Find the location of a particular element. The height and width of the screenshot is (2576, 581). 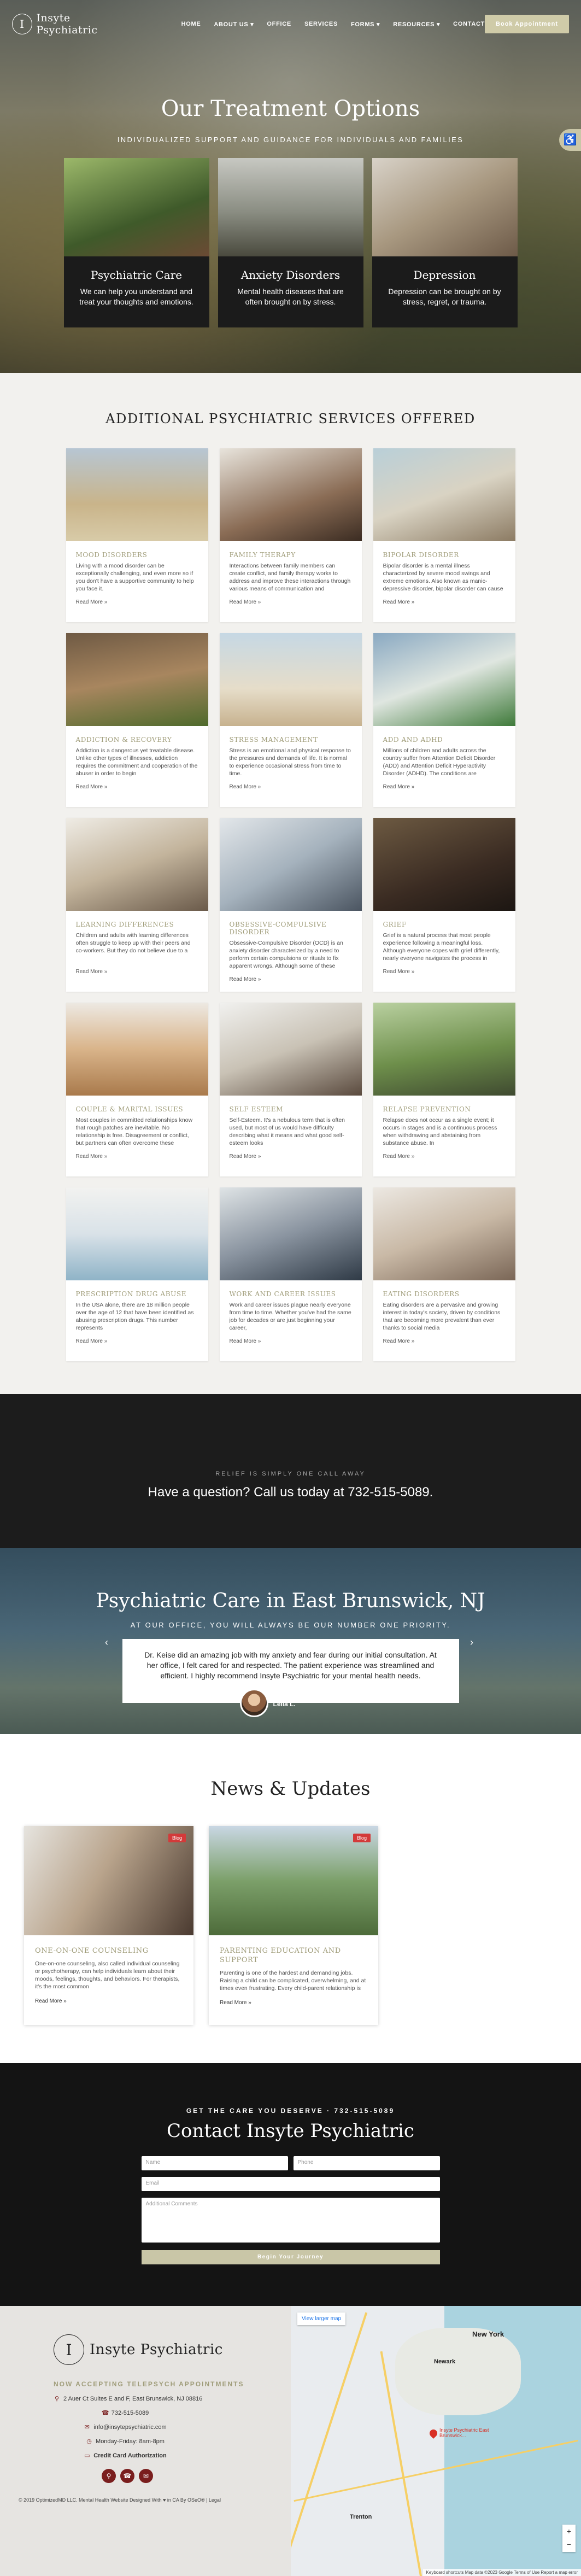

service-title: Prescription Drug Abuse is located at coordinates (137, 1294).